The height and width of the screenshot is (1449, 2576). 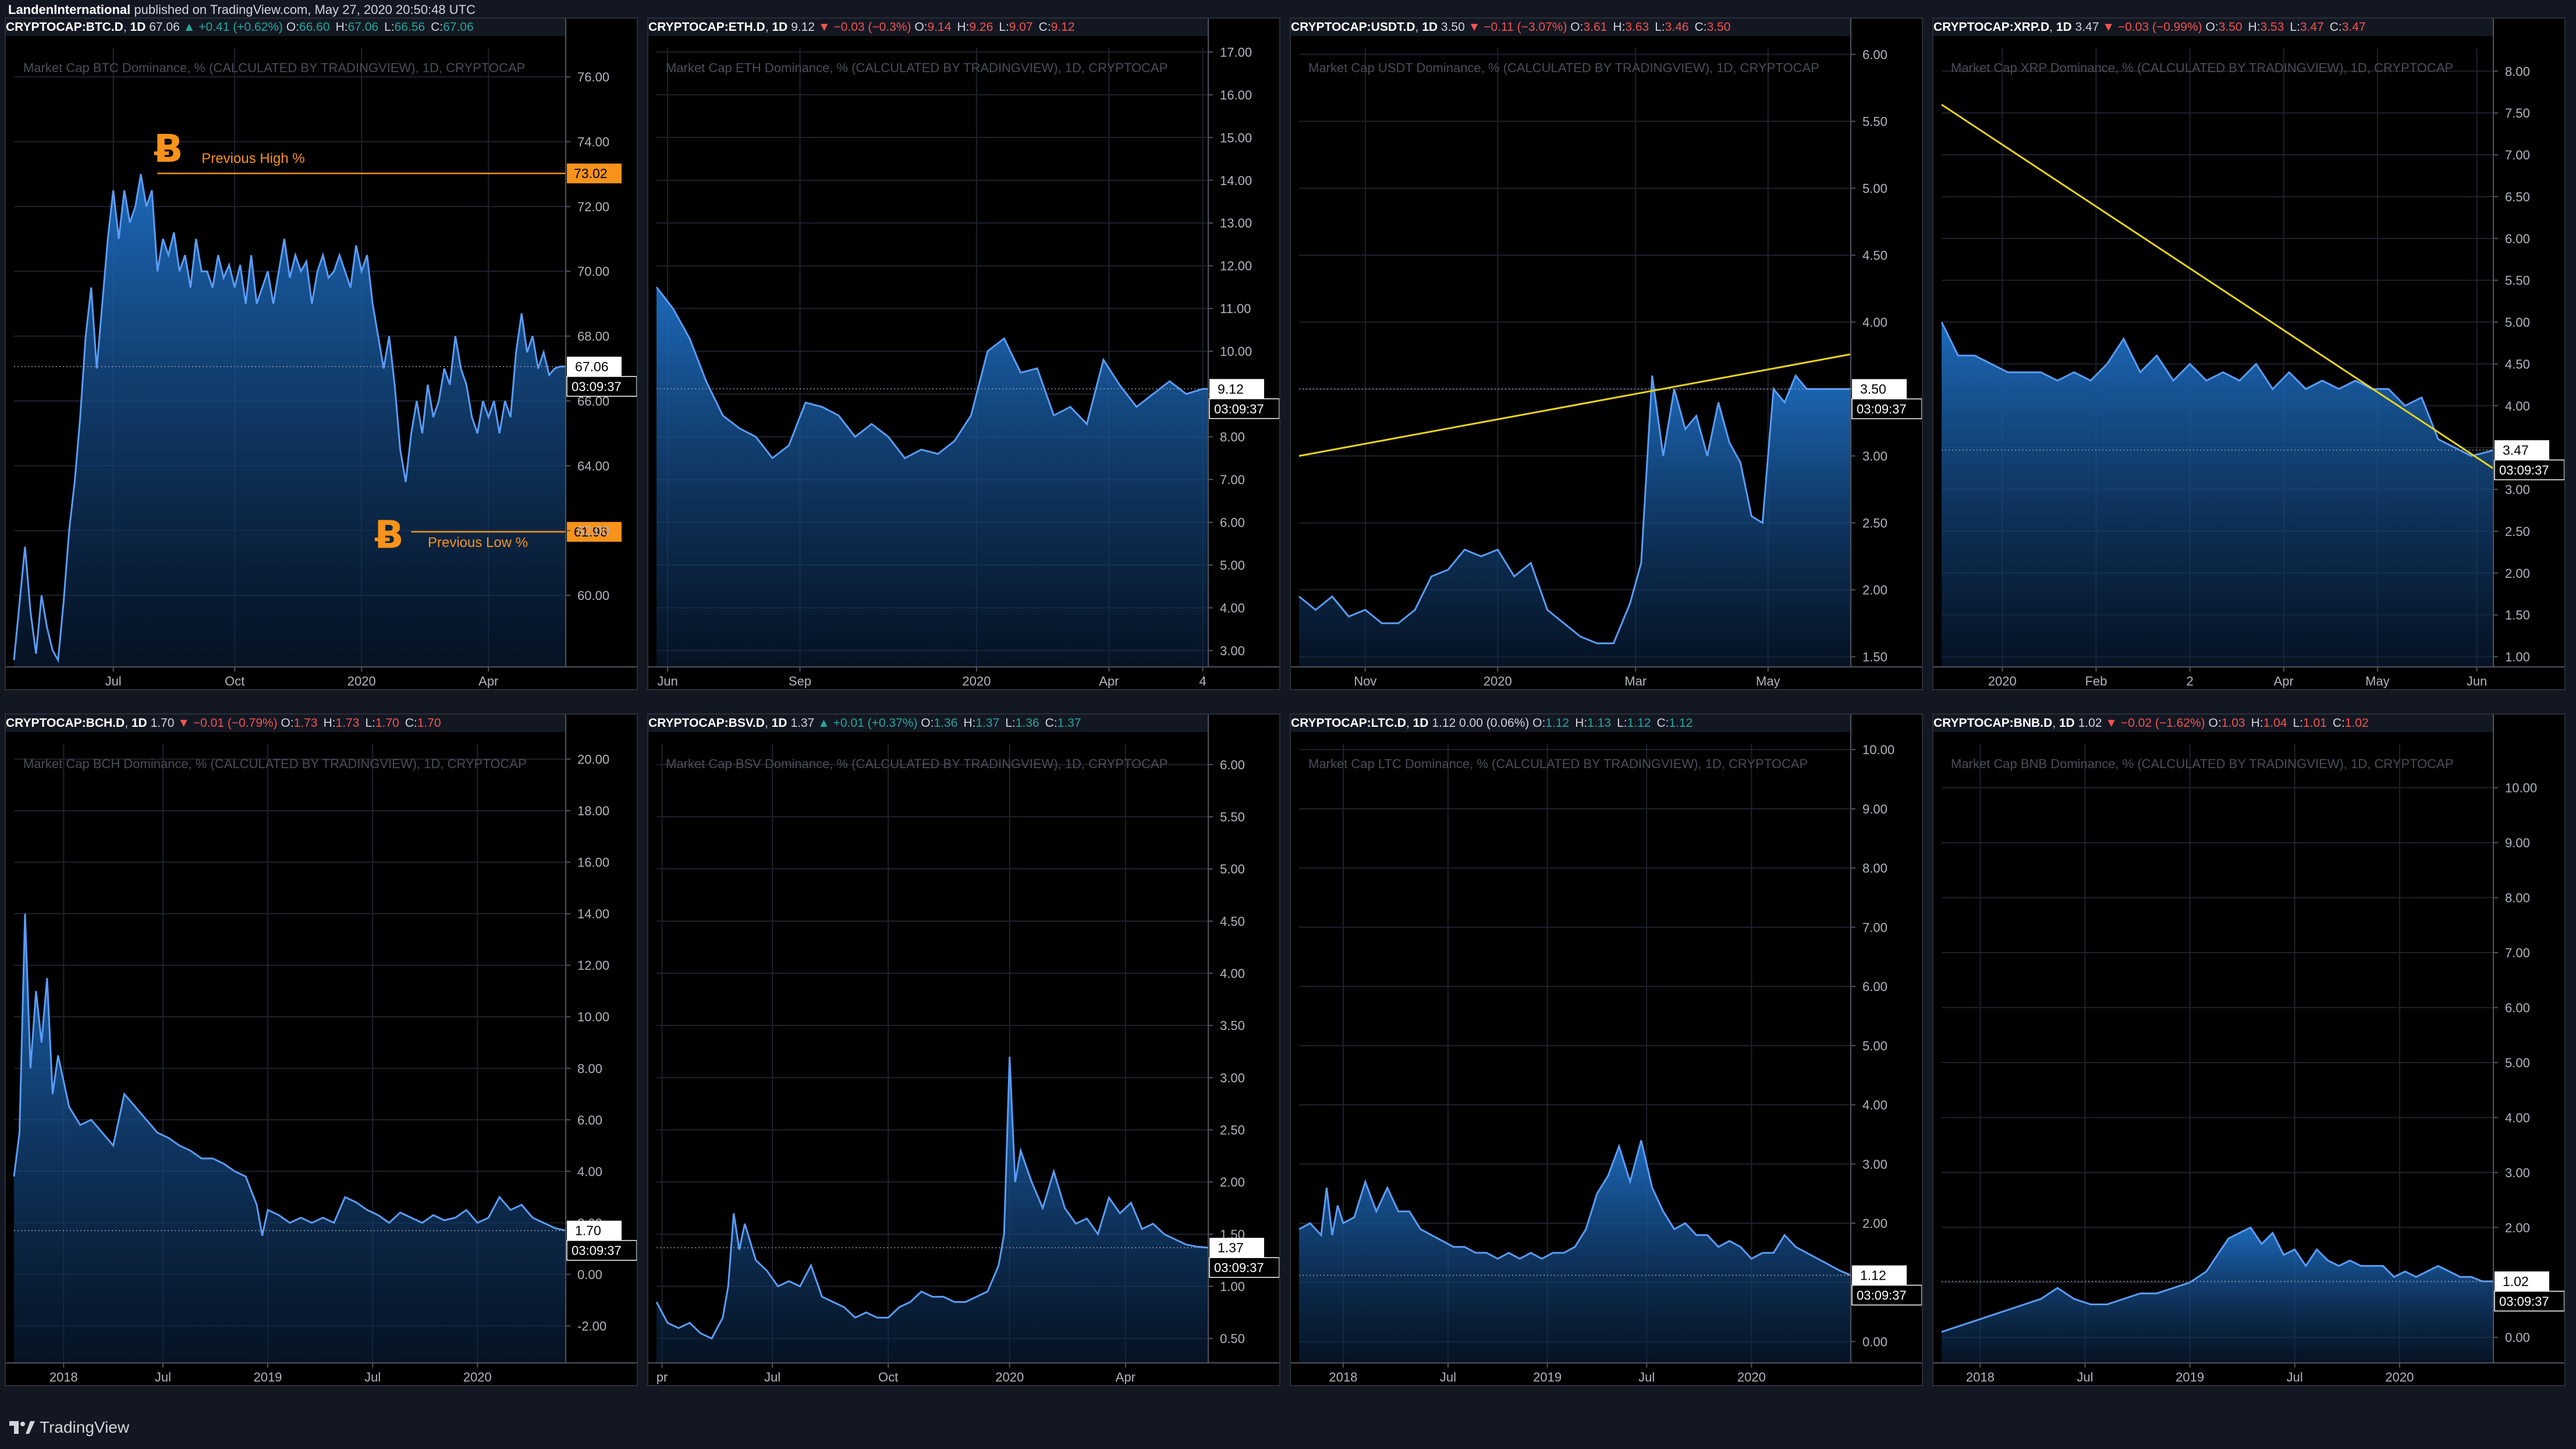 What do you see at coordinates (1635, 681) in the screenshot?
I see `time-tick-label: Mar` at bounding box center [1635, 681].